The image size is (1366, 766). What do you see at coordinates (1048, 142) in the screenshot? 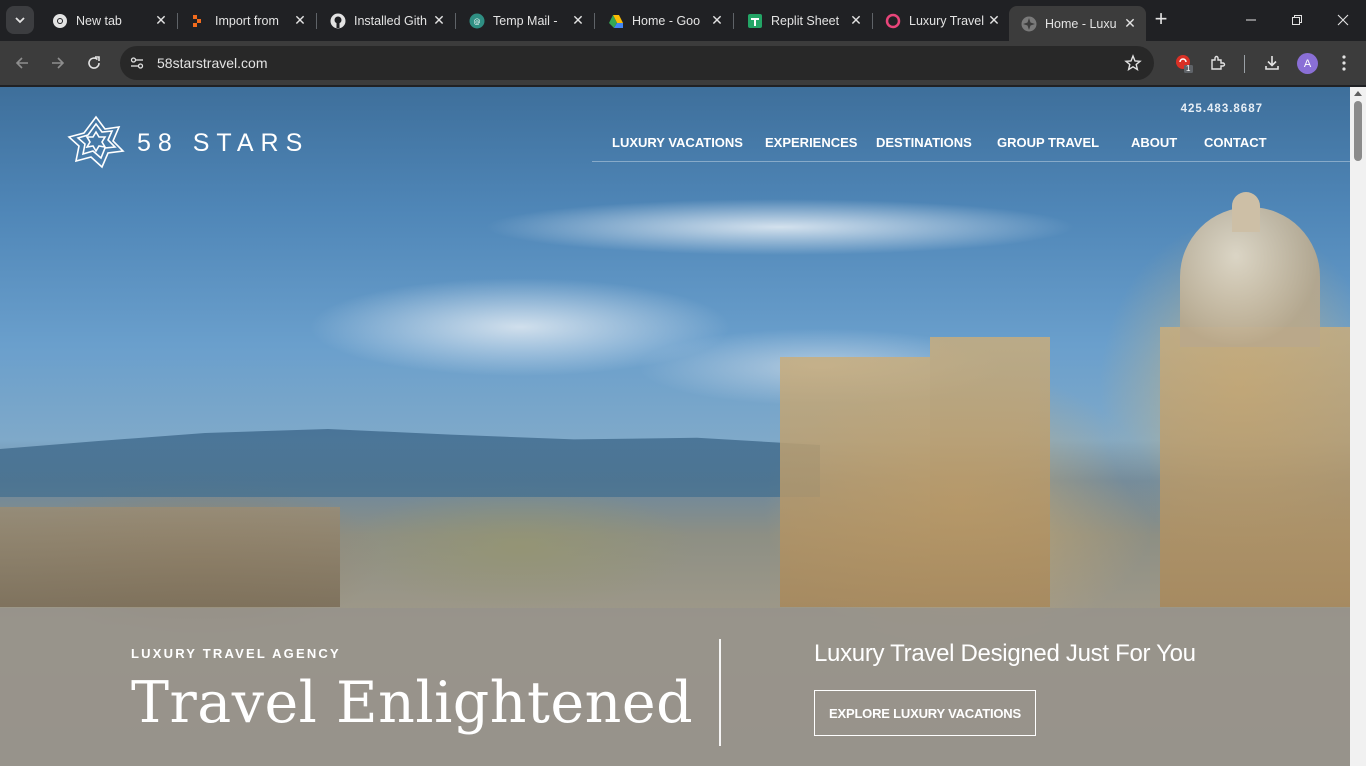
I see `nav-group-travel: GROUP TRAVEL` at bounding box center [1048, 142].